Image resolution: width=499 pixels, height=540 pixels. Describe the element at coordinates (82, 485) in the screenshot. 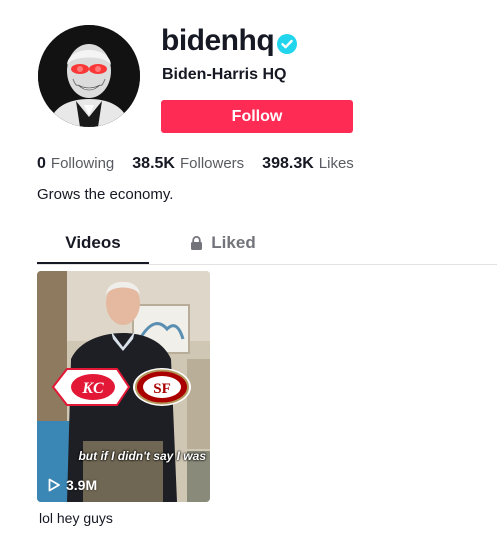

I see `video-views-label: 3.9M` at that location.